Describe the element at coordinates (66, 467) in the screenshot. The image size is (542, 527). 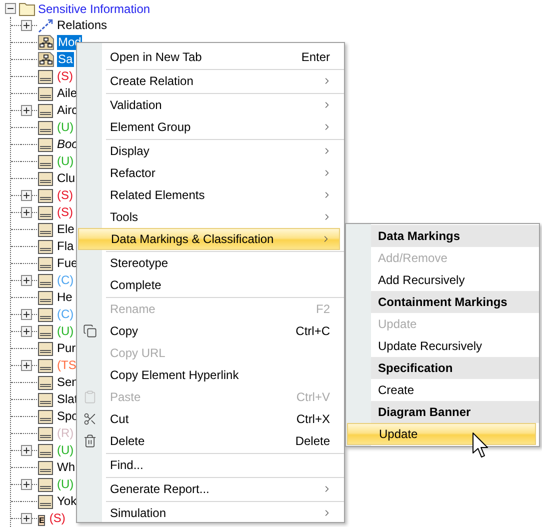
I see `tree-item: Wh` at that location.